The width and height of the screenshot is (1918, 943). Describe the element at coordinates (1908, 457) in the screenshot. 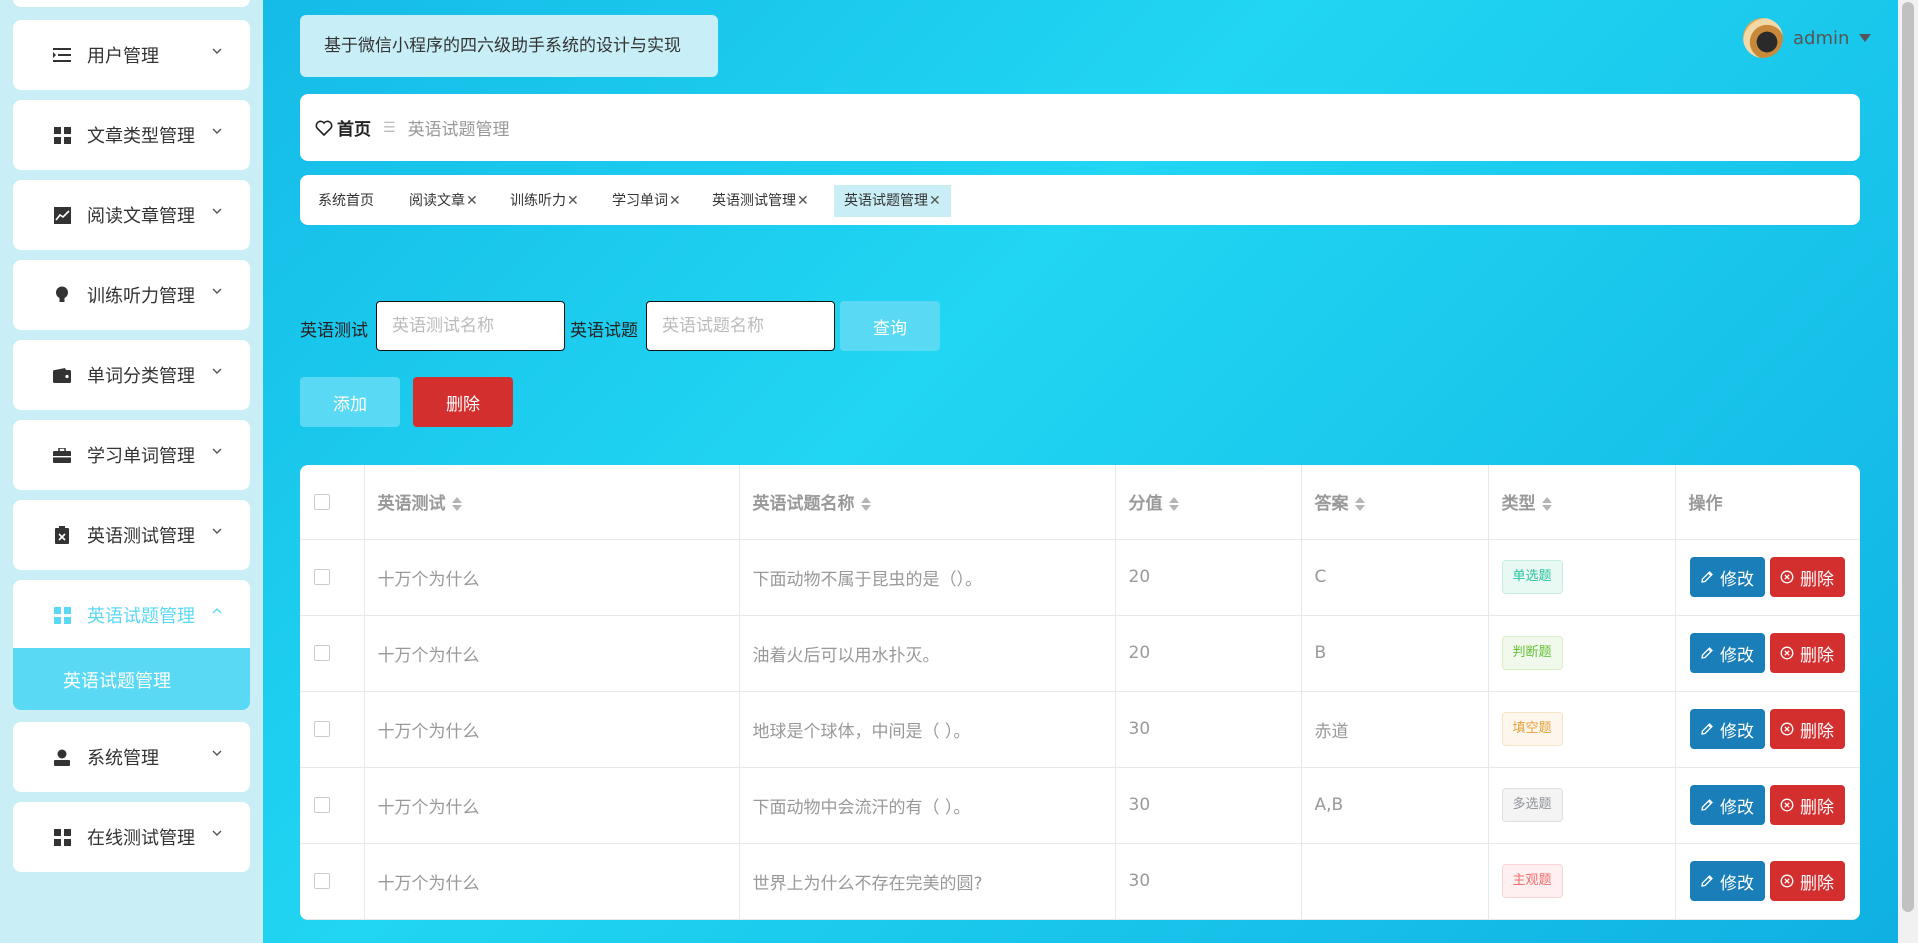

I see `scrollbar-thumb` at that location.